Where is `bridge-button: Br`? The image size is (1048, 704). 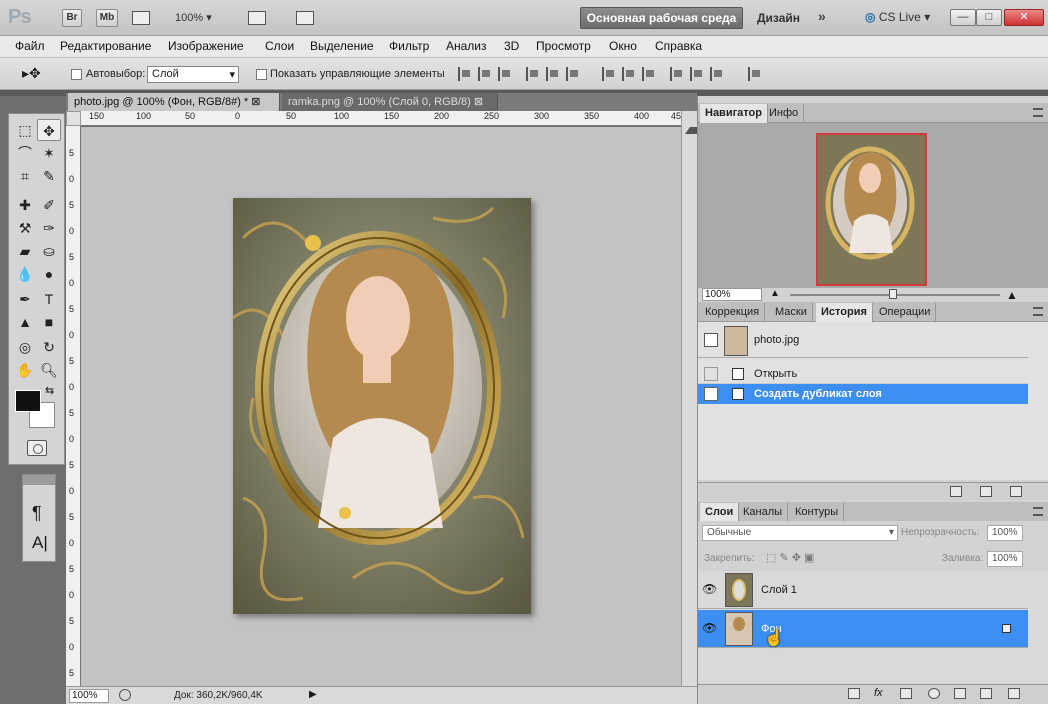
bridge-button: Br is located at coordinates (72, 18).